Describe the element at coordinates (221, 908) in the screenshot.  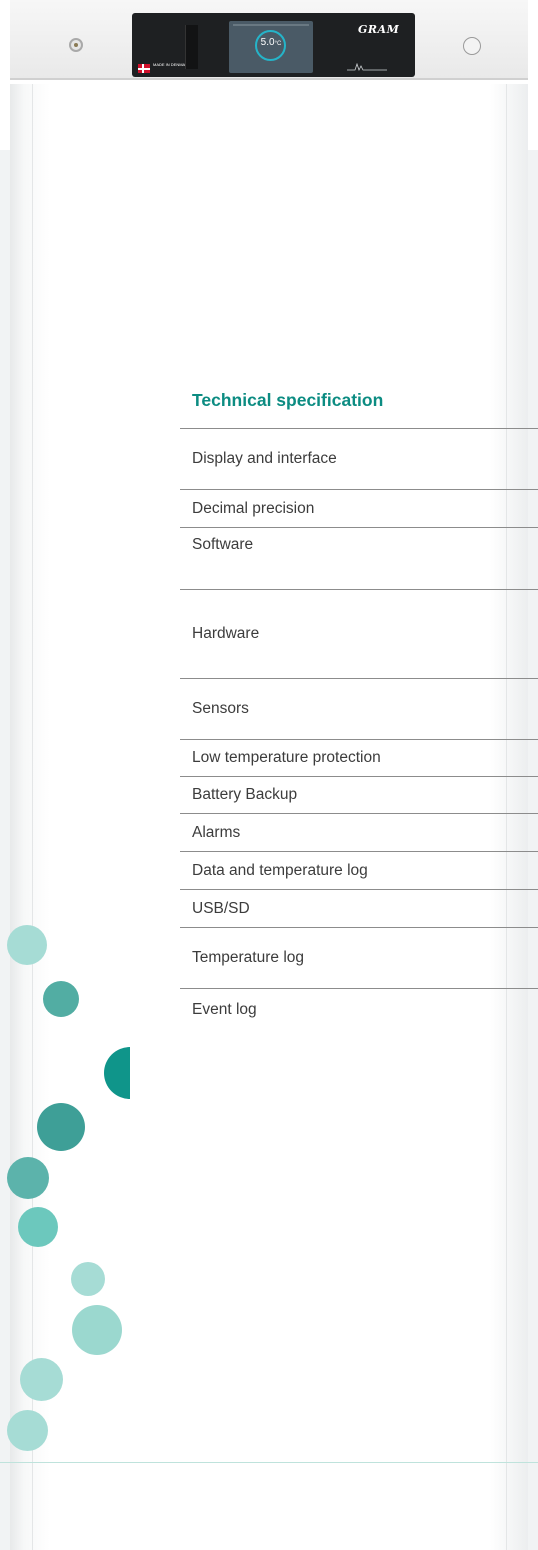
I see `spec-row-label: USB/SD` at that location.